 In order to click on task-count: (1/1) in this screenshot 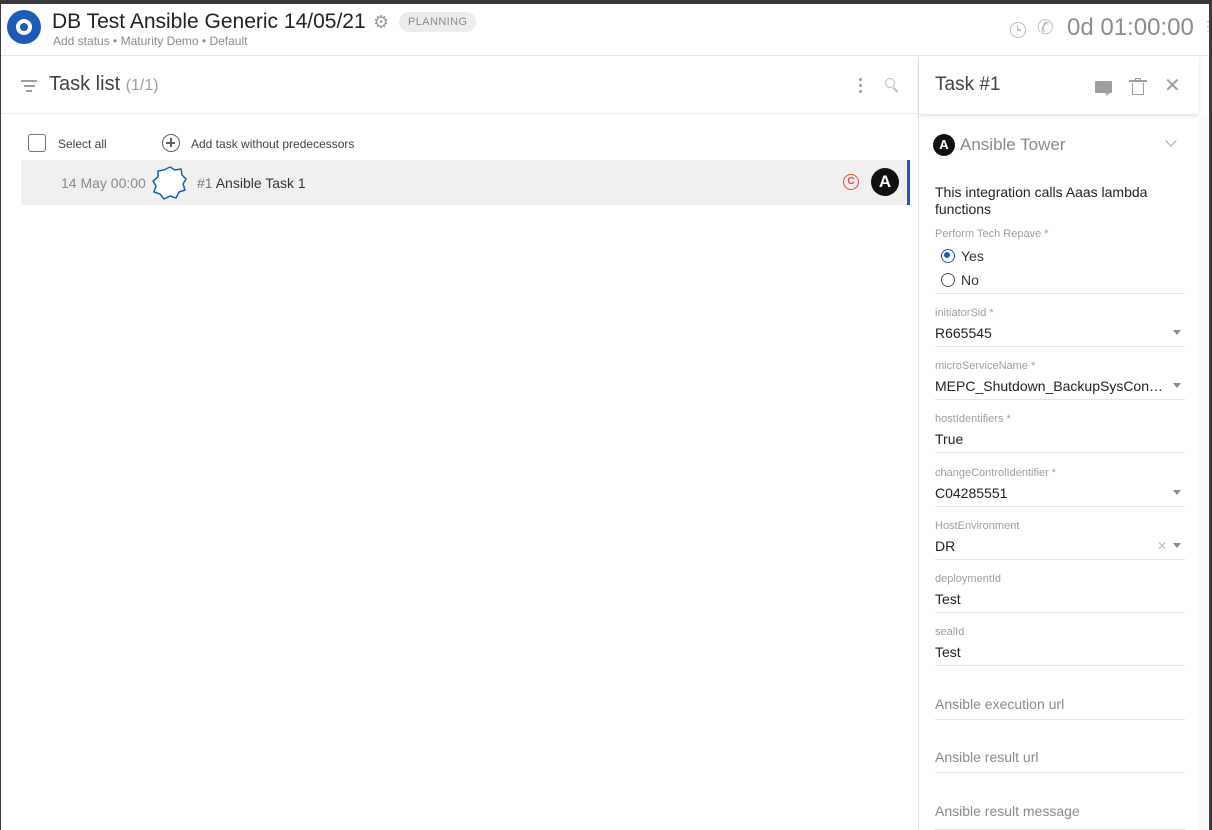, I will do `click(142, 85)`.